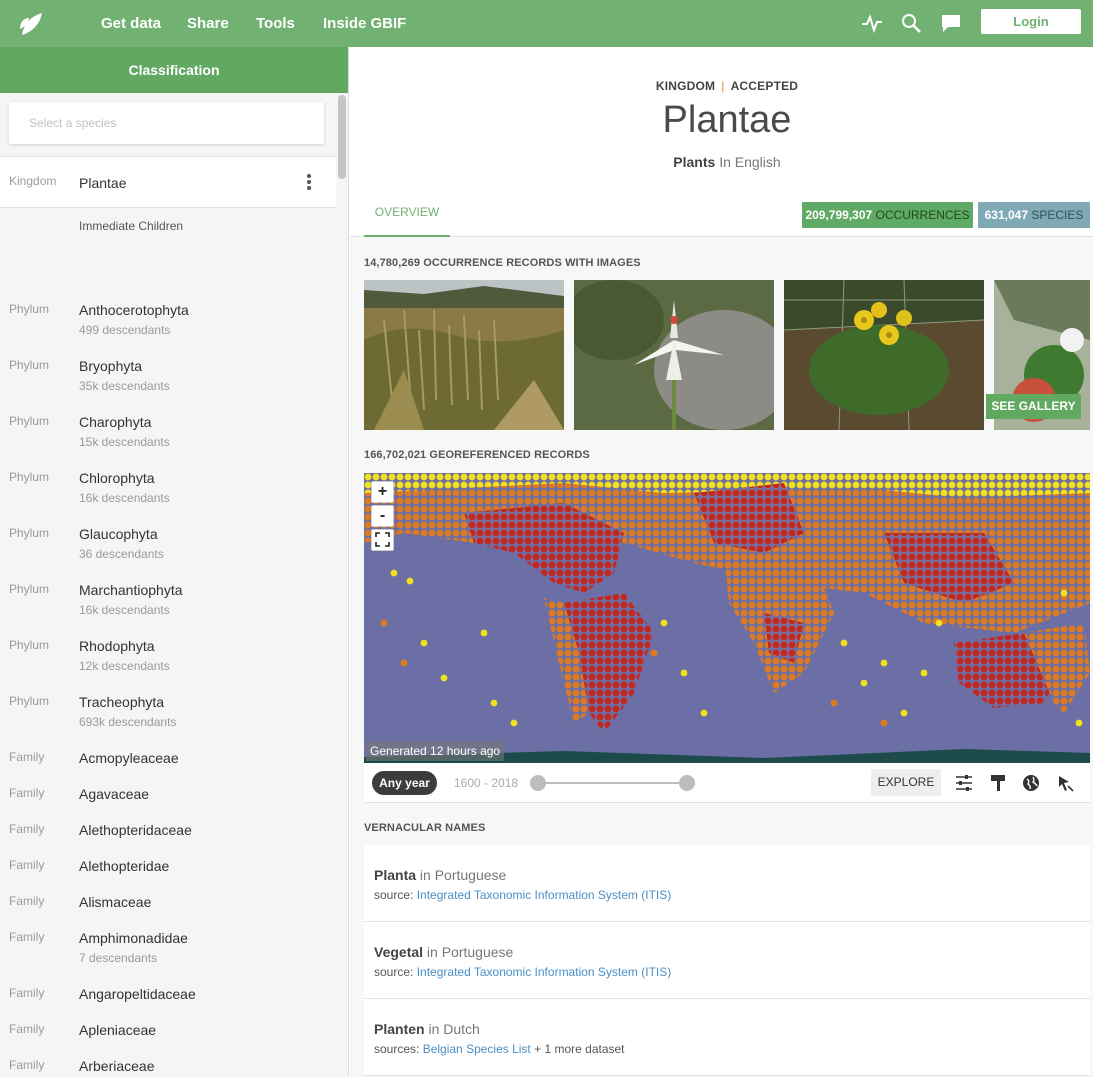 Image resolution: width=1093 pixels, height=1077 pixels. What do you see at coordinates (168, 477) in the screenshot?
I see `sidebar-item-chlorophyta: Phylum Chlorophyta 16k descendants` at bounding box center [168, 477].